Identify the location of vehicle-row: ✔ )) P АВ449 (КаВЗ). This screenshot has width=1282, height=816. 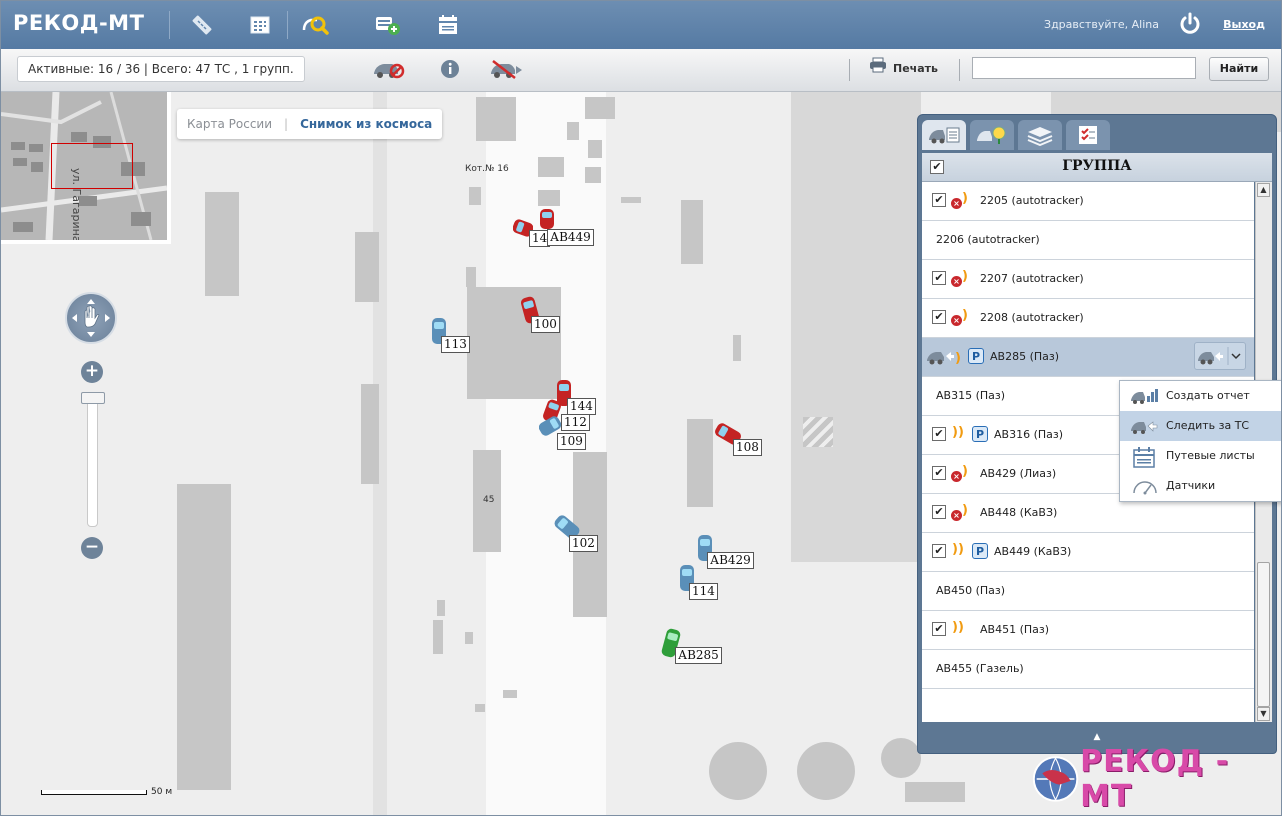
(1088, 552).